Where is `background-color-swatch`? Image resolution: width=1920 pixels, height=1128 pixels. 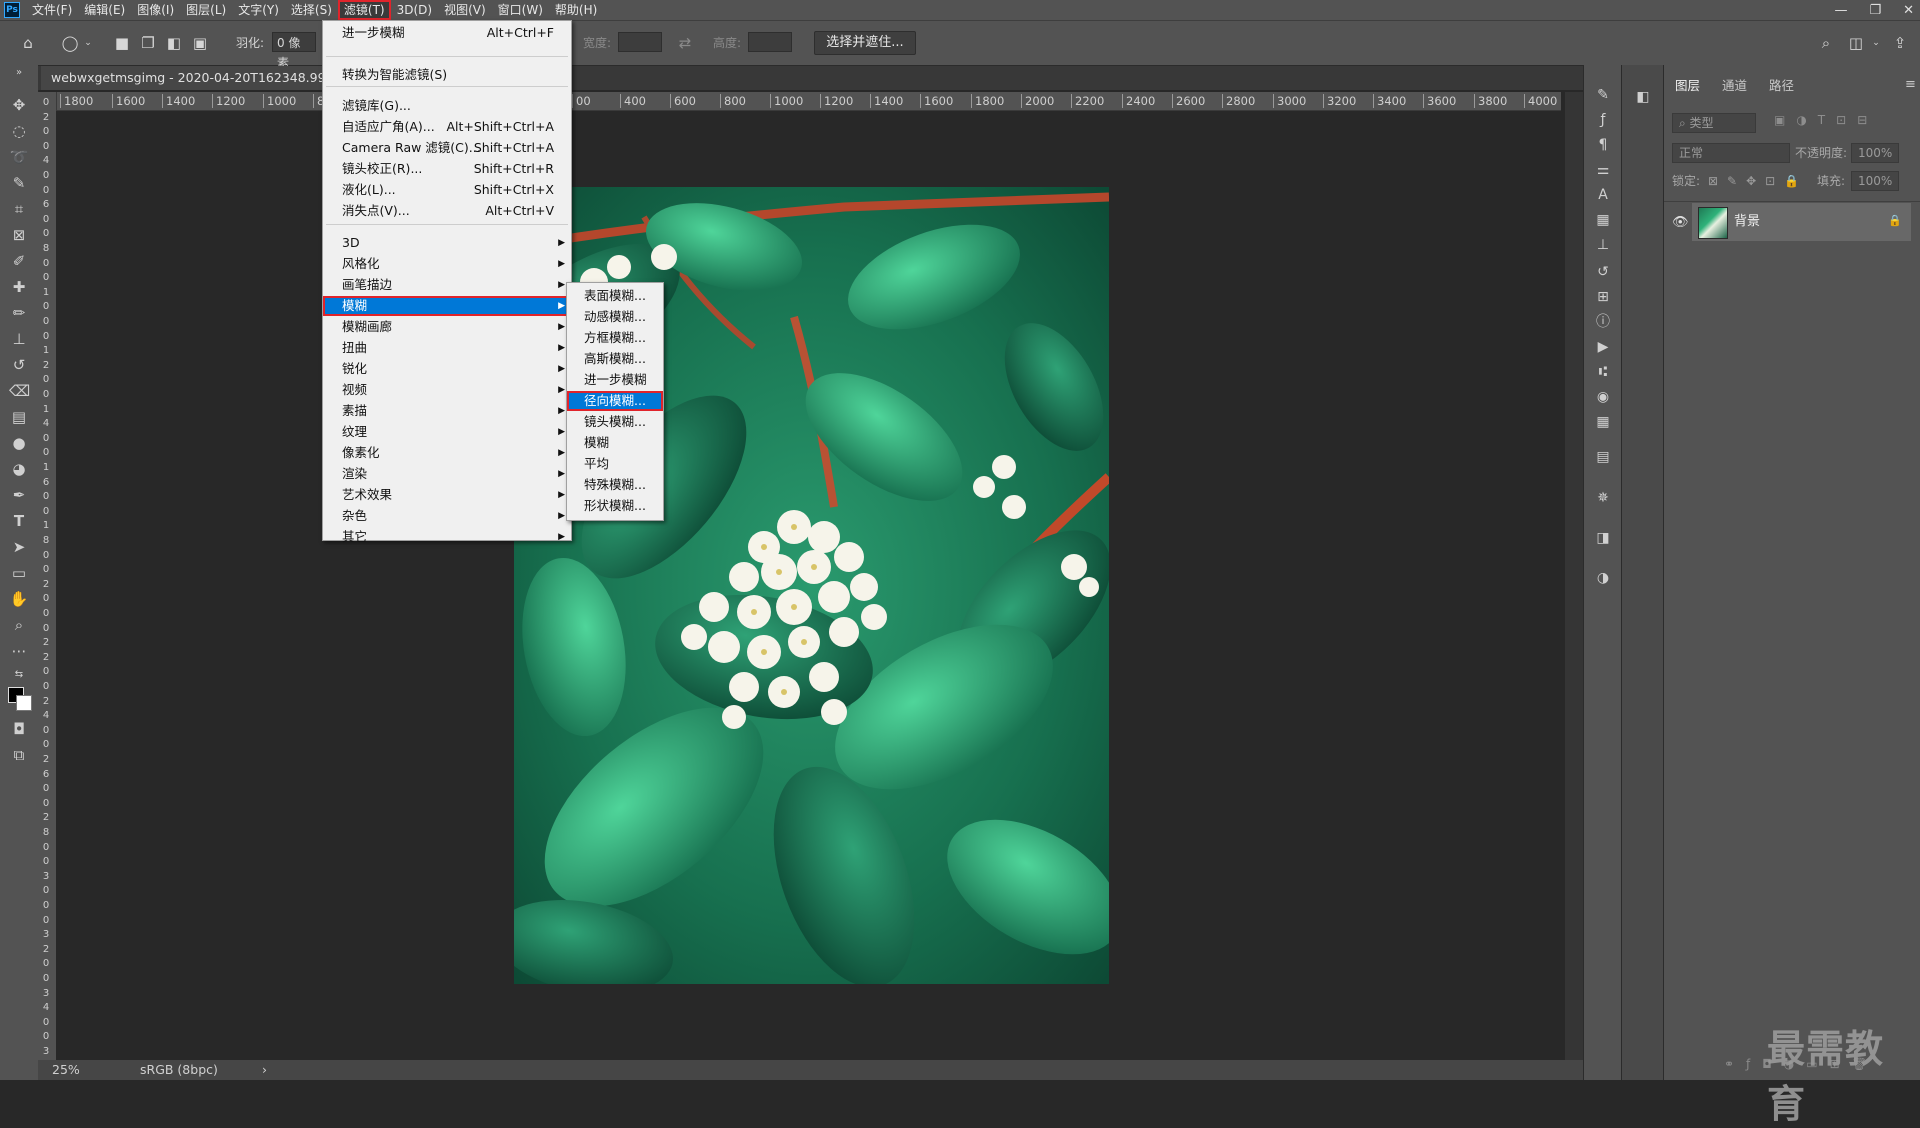
background-color-swatch is located at coordinates (24, 703).